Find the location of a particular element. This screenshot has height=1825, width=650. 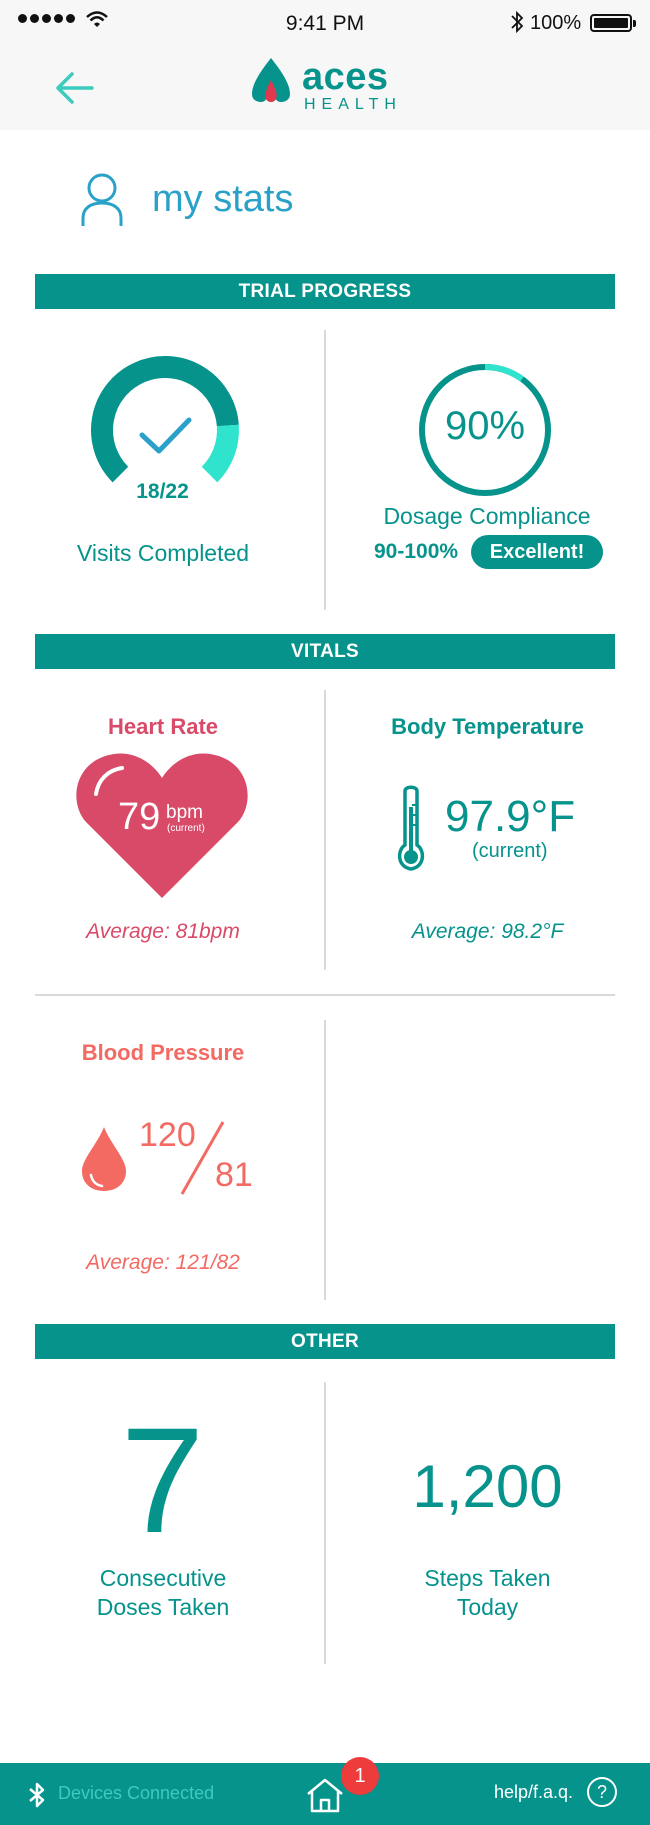

heart-rate-title: Heart Rate is located at coordinates (163, 726).